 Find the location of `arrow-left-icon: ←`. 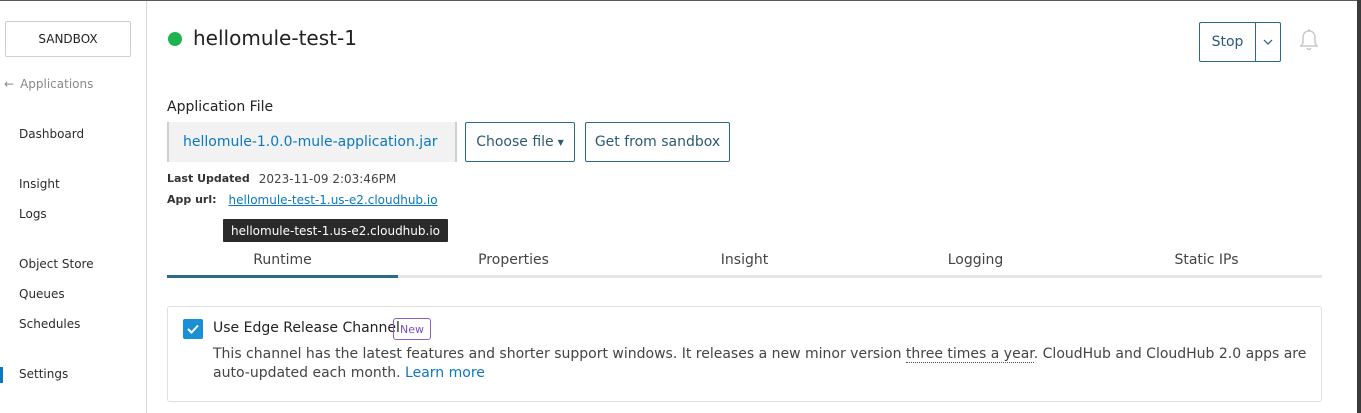

arrow-left-icon: ← is located at coordinates (9, 84).